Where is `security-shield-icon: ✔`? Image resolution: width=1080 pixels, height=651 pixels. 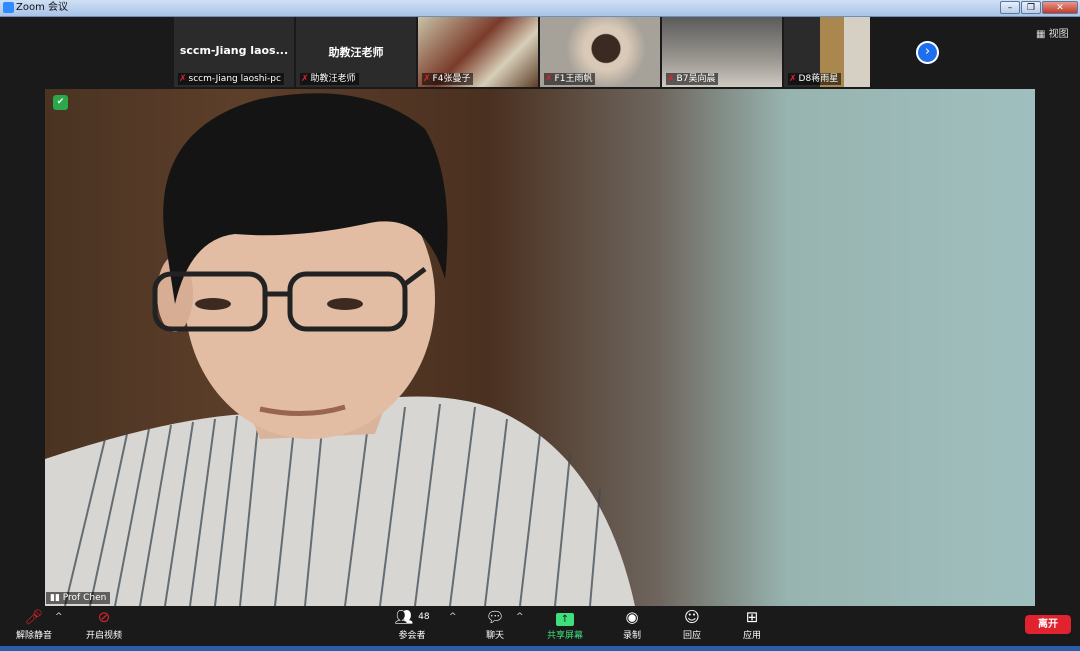 security-shield-icon: ✔ is located at coordinates (60, 102).